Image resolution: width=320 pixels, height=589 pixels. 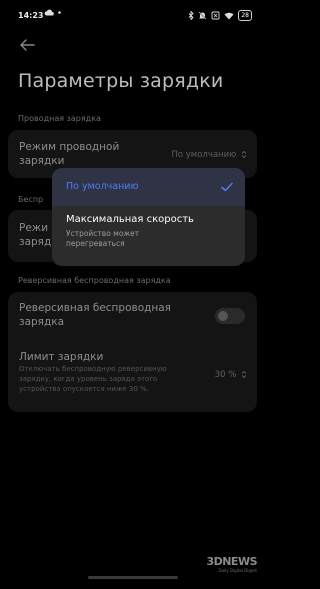 I want to click on dropdown-option-default-label: По умолчанию, so click(x=102, y=186).